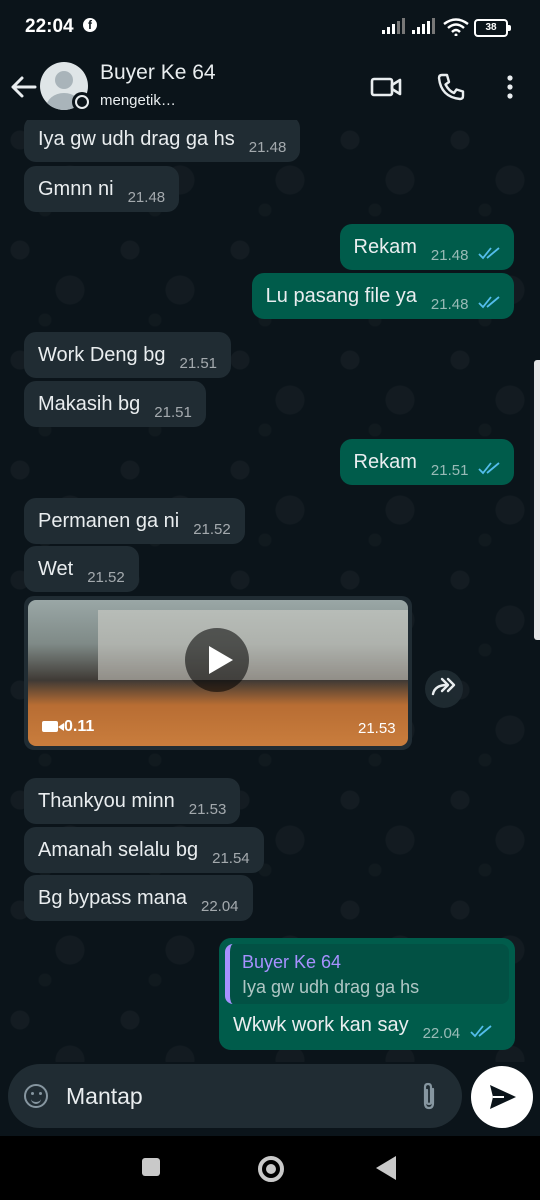 This screenshot has width=540, height=1200. Describe the element at coordinates (451, 87) in the screenshot. I see `voice-call-icon` at that location.